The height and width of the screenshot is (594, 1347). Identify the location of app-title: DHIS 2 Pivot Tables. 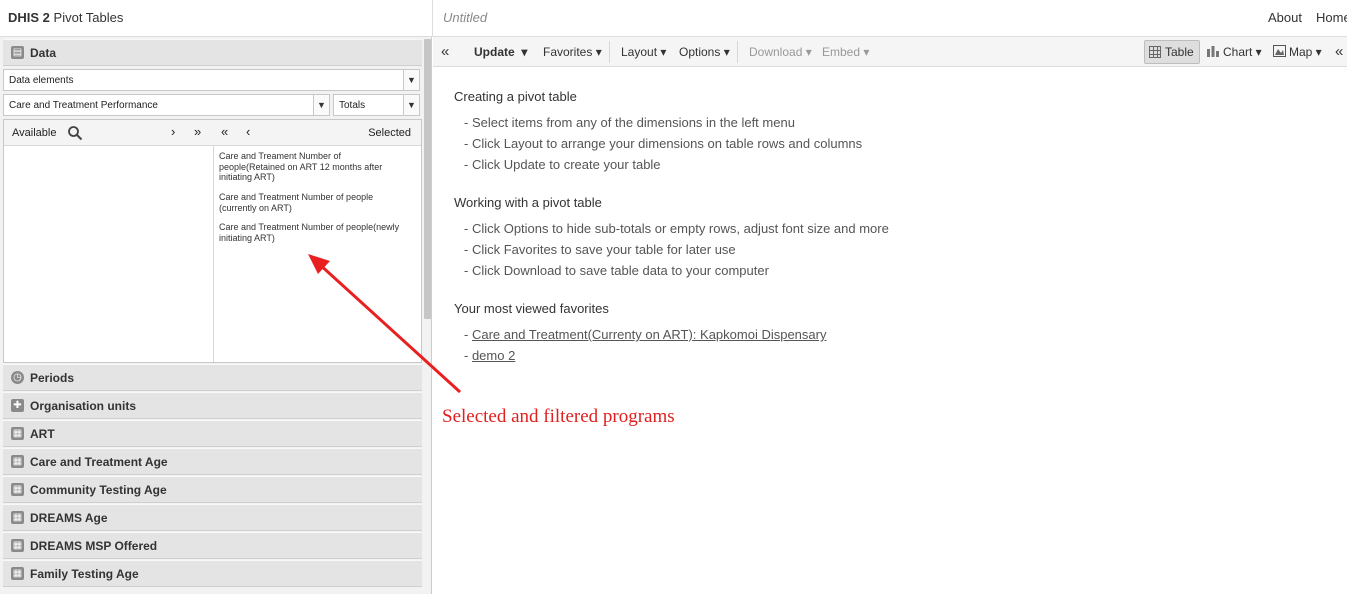
(65, 17).